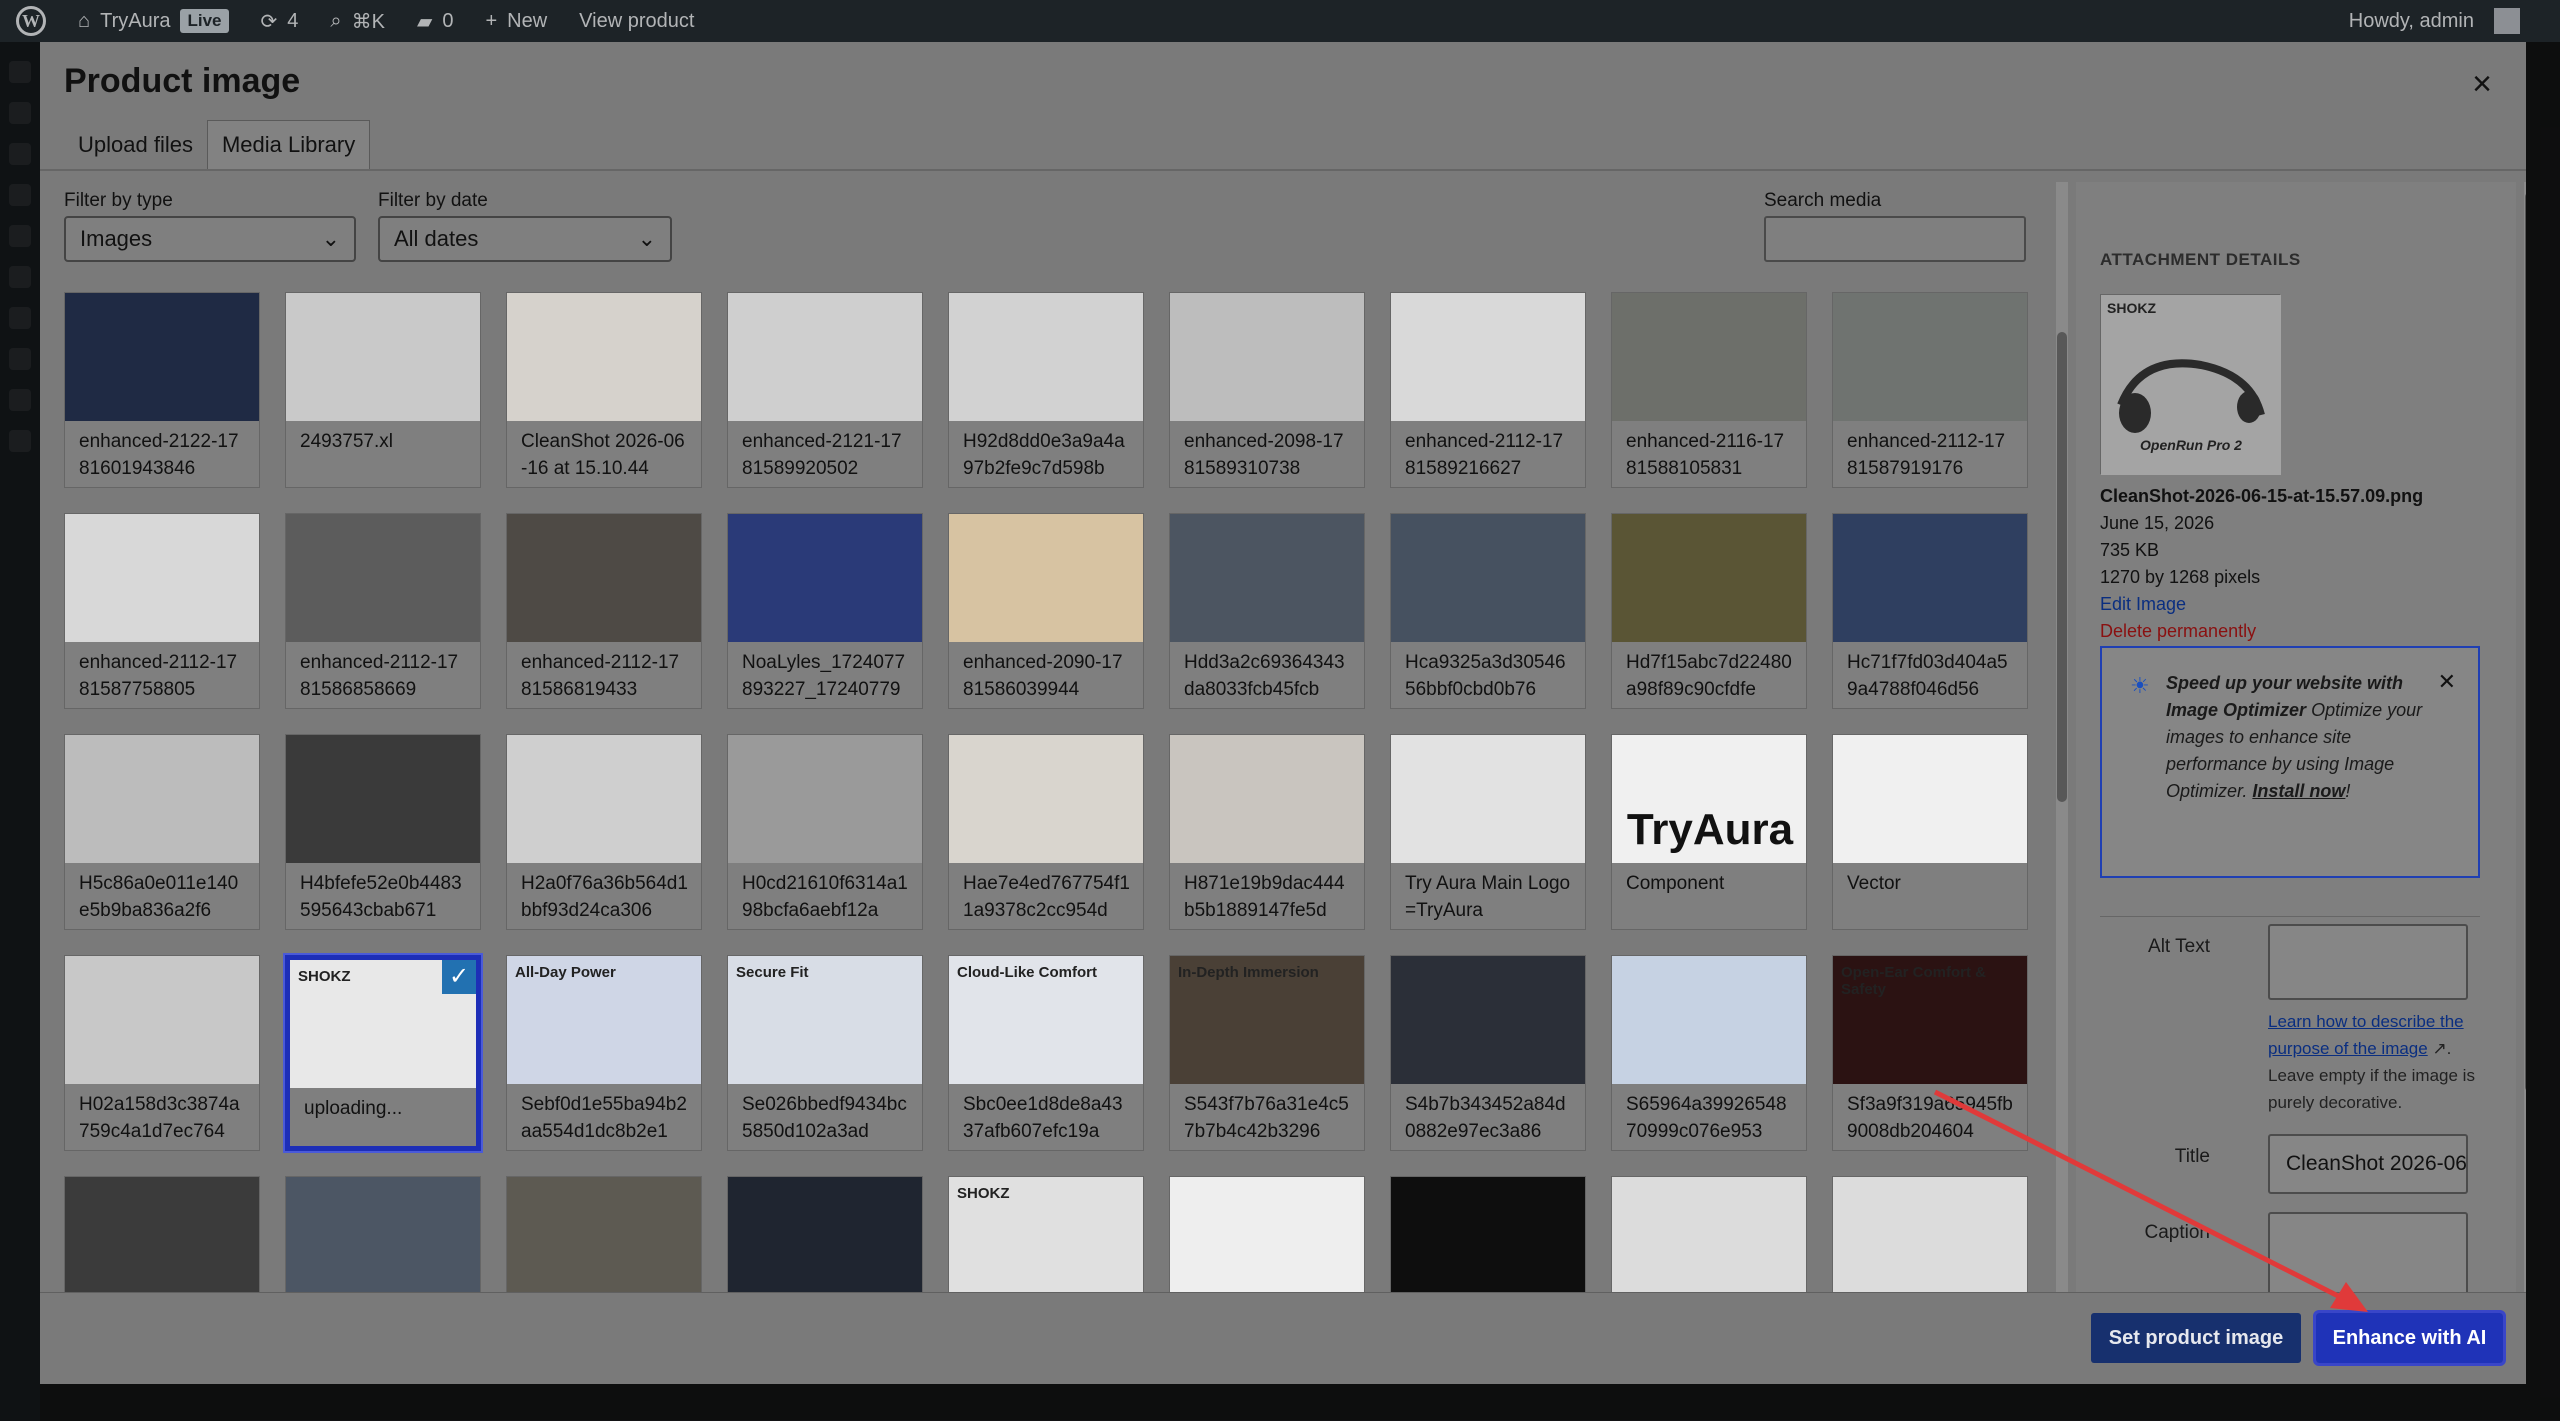 The image size is (2560, 1421). I want to click on media-tile: H2a0f76a36b564d1bbf93d24ca306, so click(604, 832).